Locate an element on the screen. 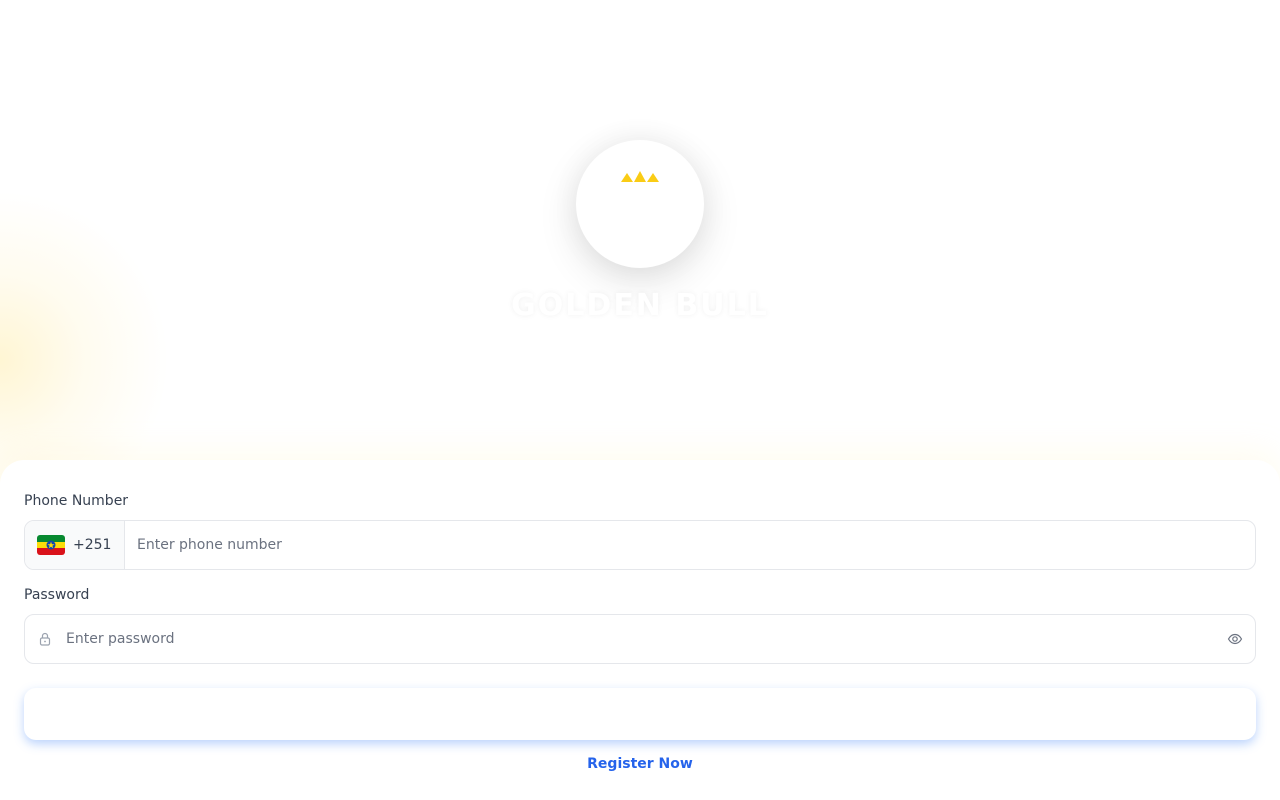 The width and height of the screenshot is (1280, 800). crown-icon is located at coordinates (640, 176).